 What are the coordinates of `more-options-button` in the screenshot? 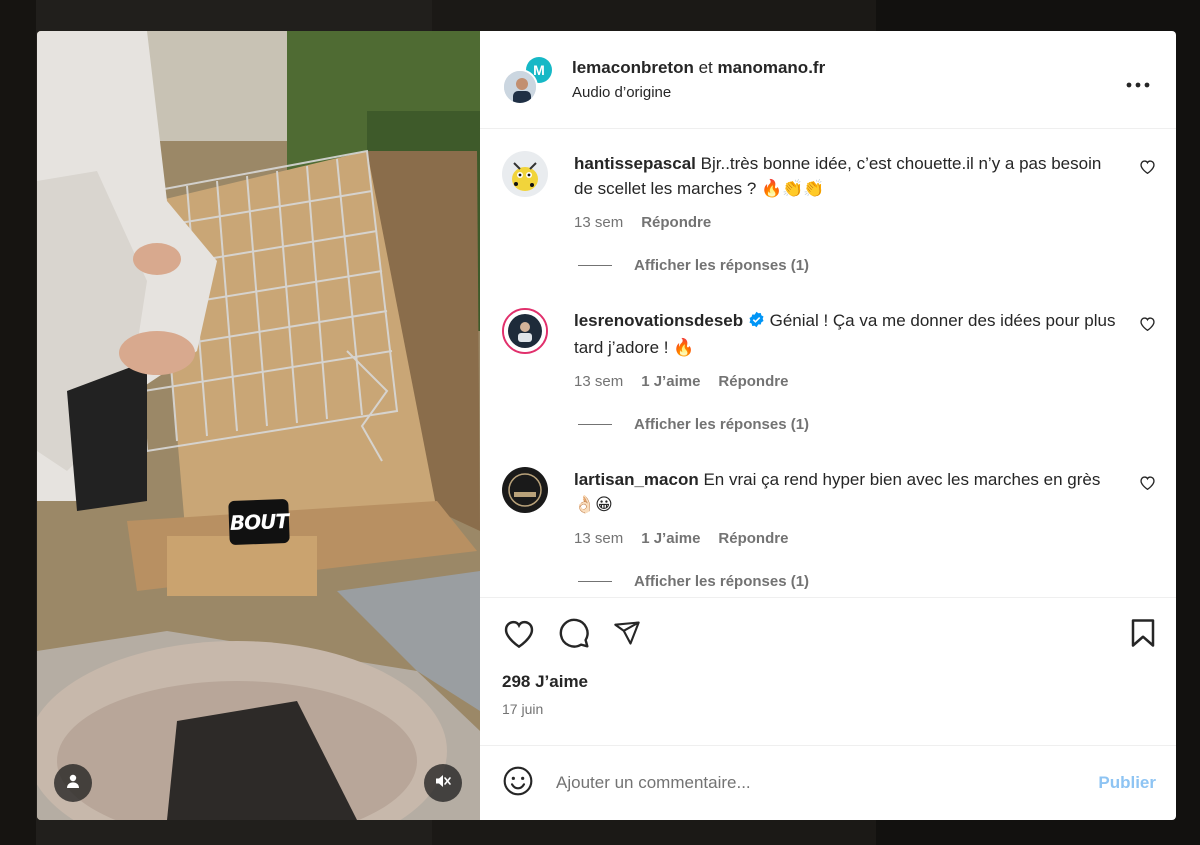 It's located at (1138, 82).